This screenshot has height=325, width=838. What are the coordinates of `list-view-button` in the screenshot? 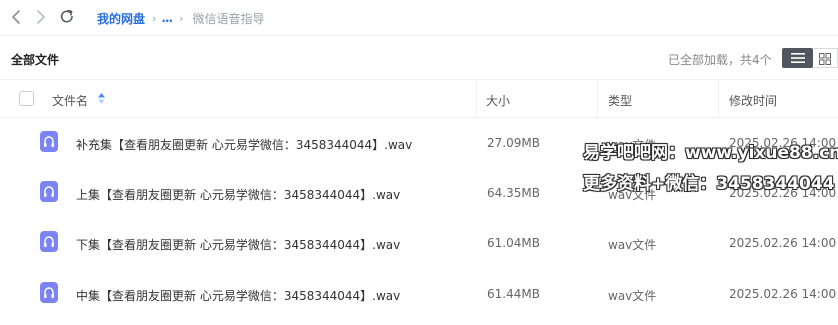 It's located at (797, 58).